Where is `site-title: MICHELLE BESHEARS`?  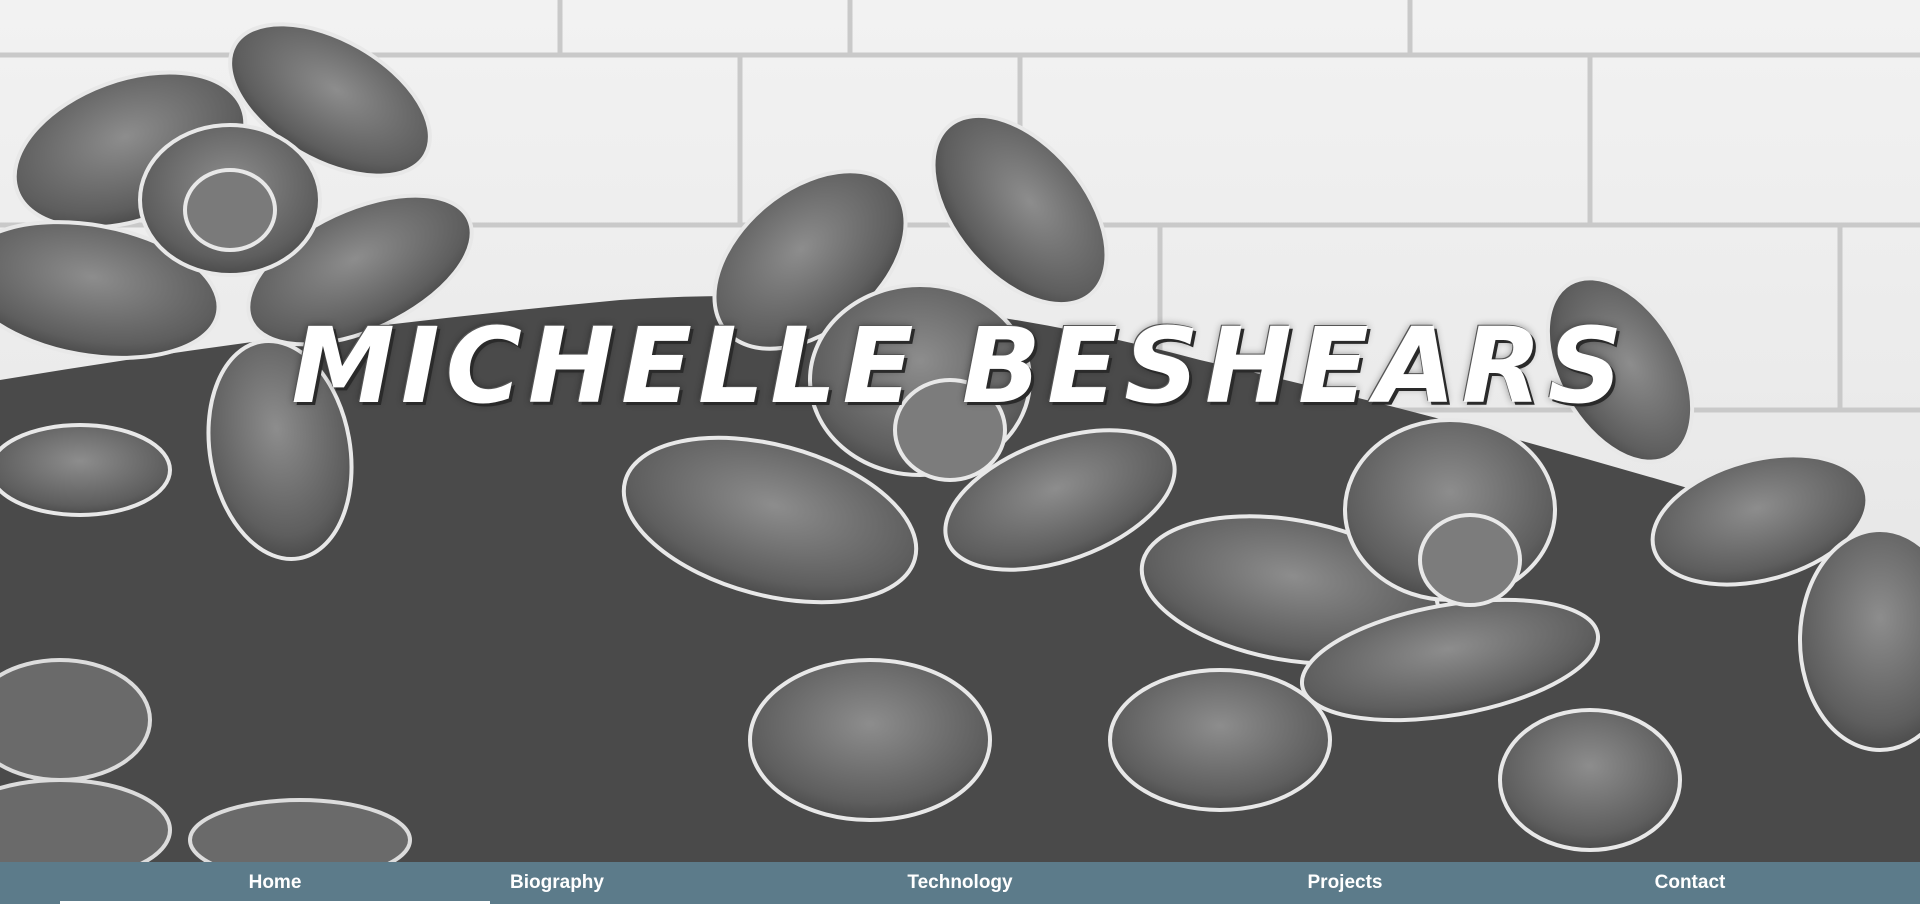
site-title: MICHELLE BESHEARS is located at coordinates (960, 366).